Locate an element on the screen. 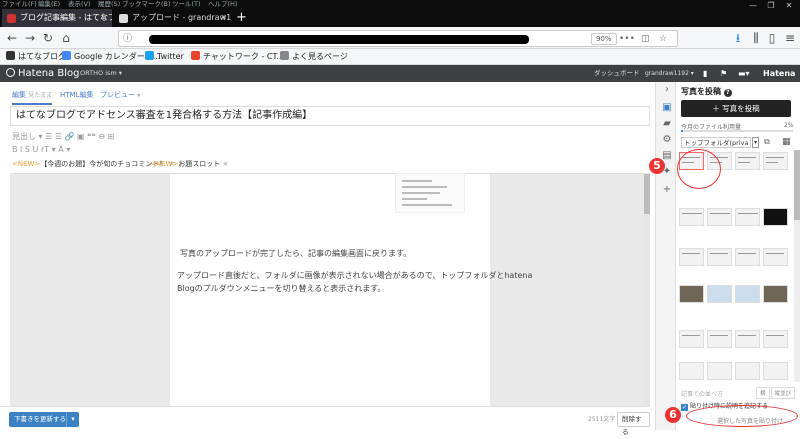 The height and width of the screenshot is (439, 800). format-toolbar-row1: 見出し ▾ ☰ ☰ 🔗 ▣ ❝❝ ⊖ ⊞ is located at coordinates (63, 136).